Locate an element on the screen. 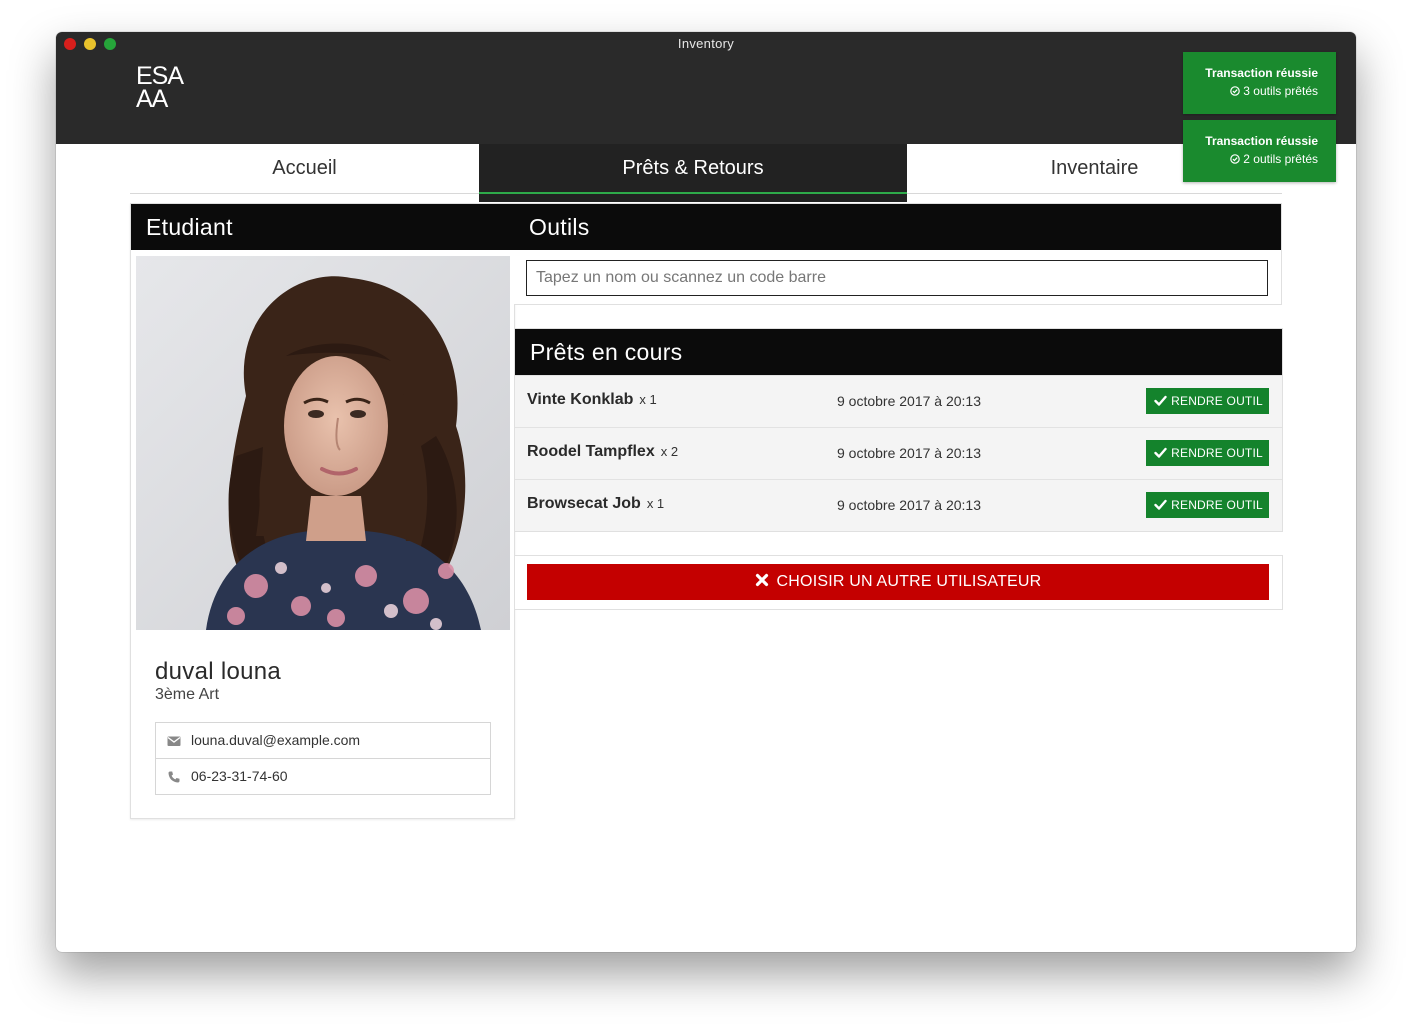 Image resolution: width=1412 pixels, height=1032 pixels. toast-message-wrap: 3 outils prêtés is located at coordinates (1250, 91).